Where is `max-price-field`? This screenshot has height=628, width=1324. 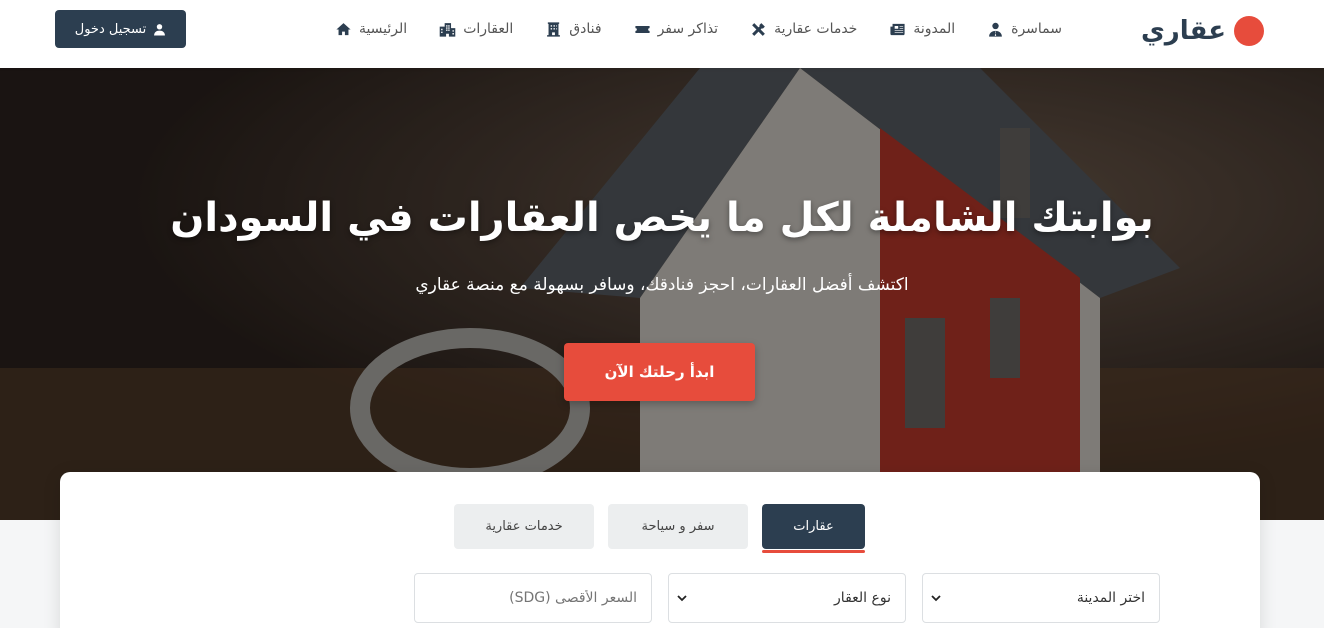 max-price-field is located at coordinates (533, 598).